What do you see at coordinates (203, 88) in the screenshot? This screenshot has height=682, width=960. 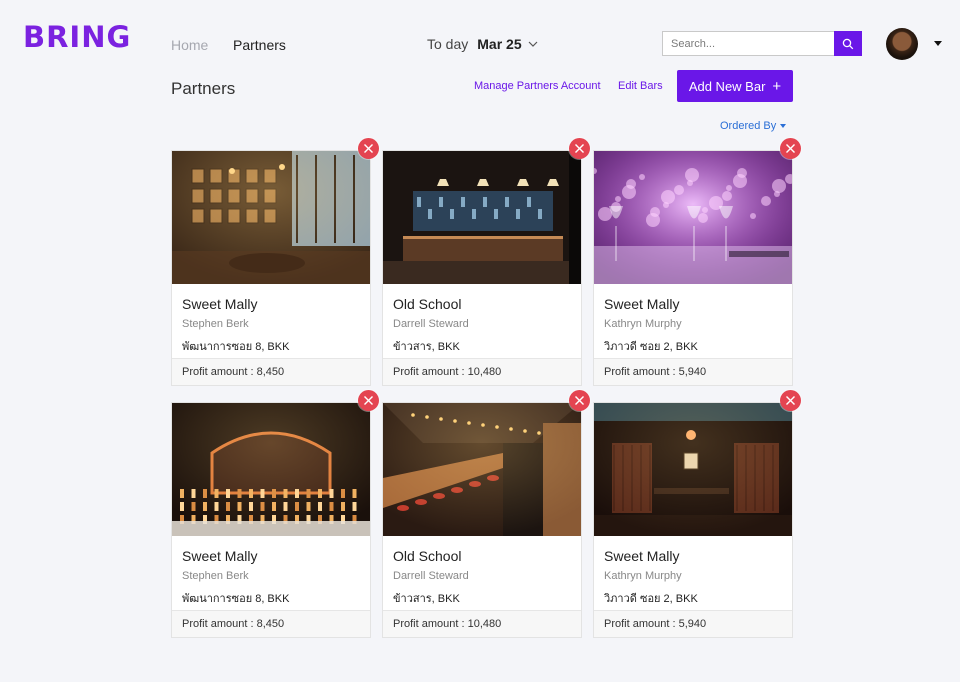 I see `page-title: Partners` at bounding box center [203, 88].